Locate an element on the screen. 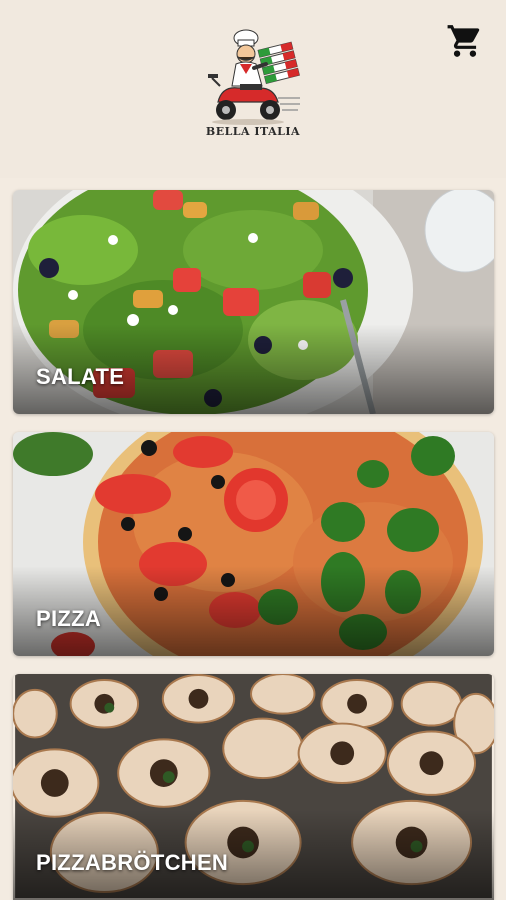 The image size is (506, 900). category-label-salate: SALATE is located at coordinates (80, 376).